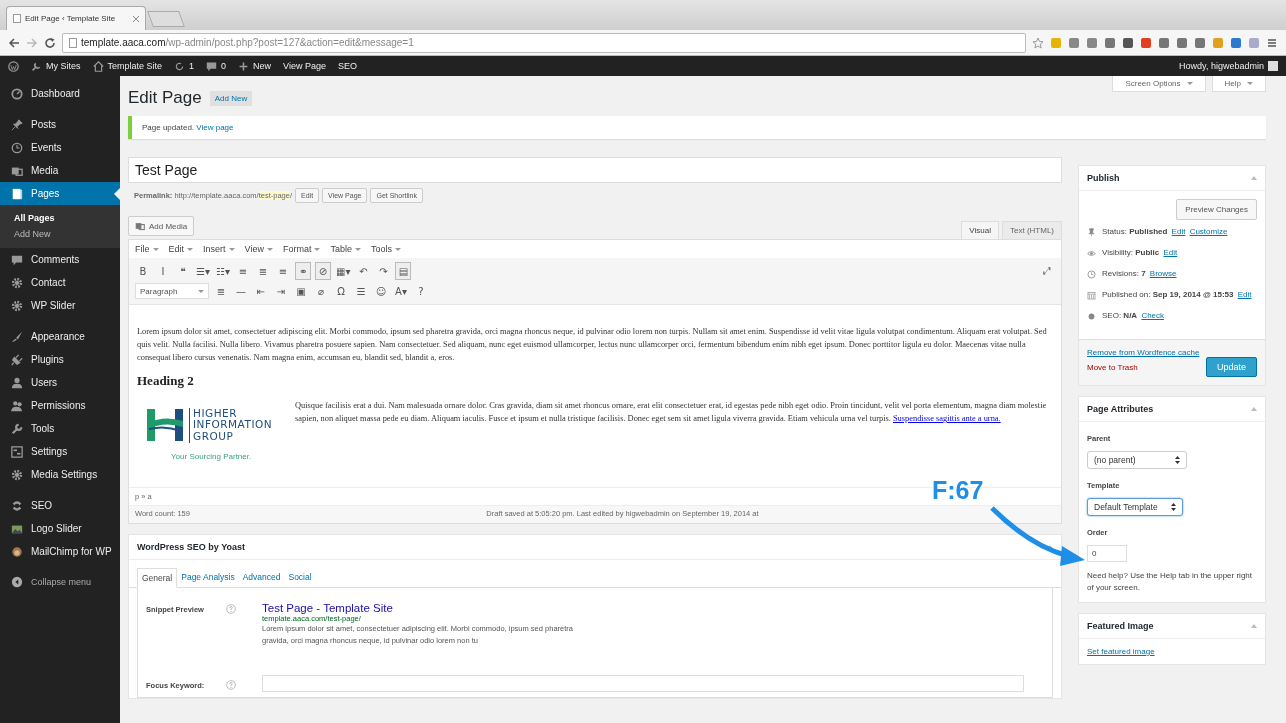 This screenshot has width=1286, height=723. Describe the element at coordinates (60, 359) in the screenshot. I see `sidebar-item: Plugins` at that location.